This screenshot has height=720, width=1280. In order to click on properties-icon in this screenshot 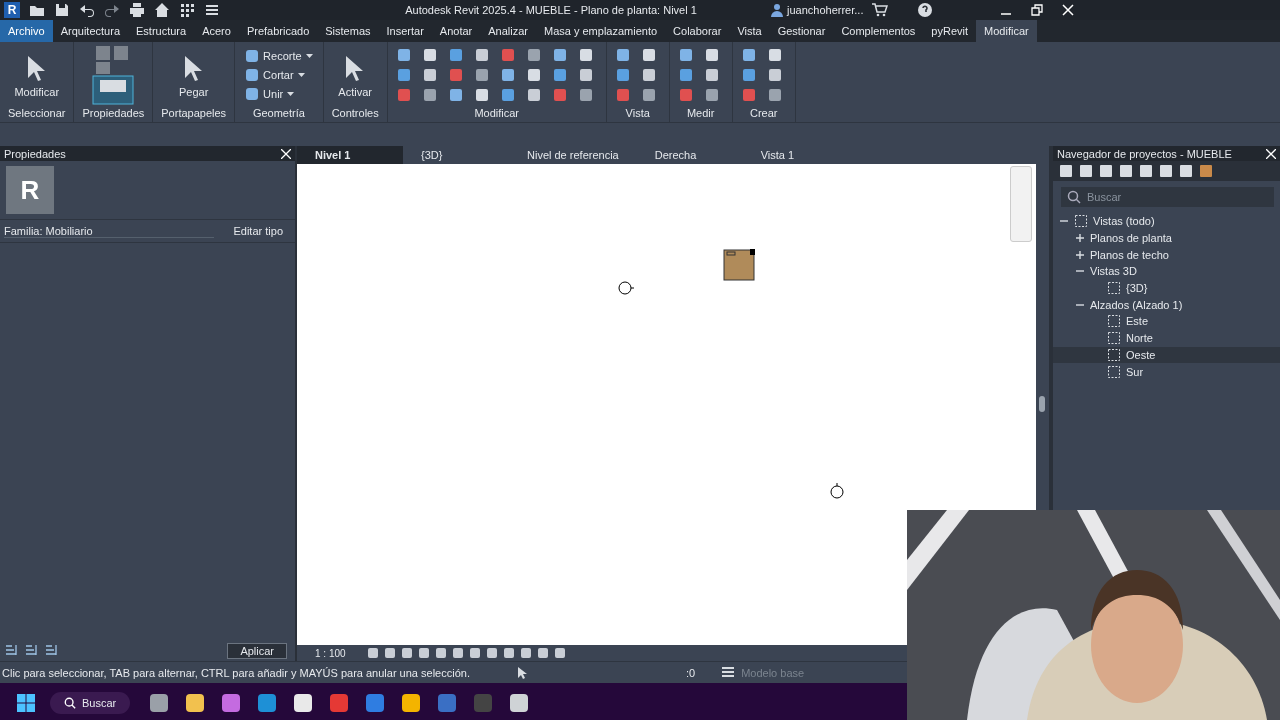, I will do `click(113, 75)`.